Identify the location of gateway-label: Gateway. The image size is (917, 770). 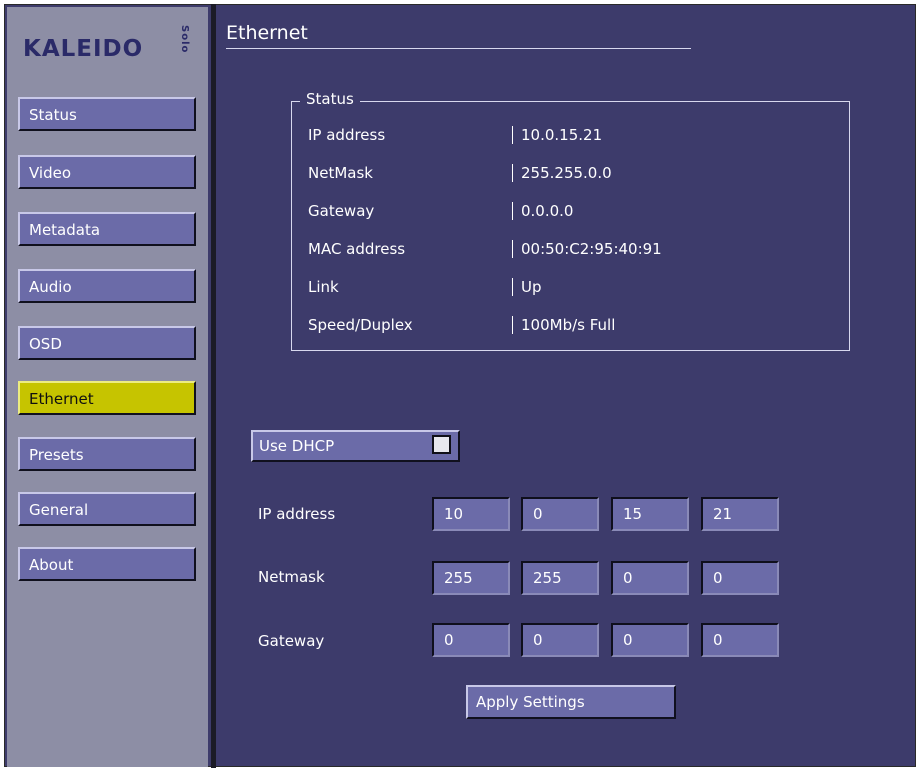
(291, 641).